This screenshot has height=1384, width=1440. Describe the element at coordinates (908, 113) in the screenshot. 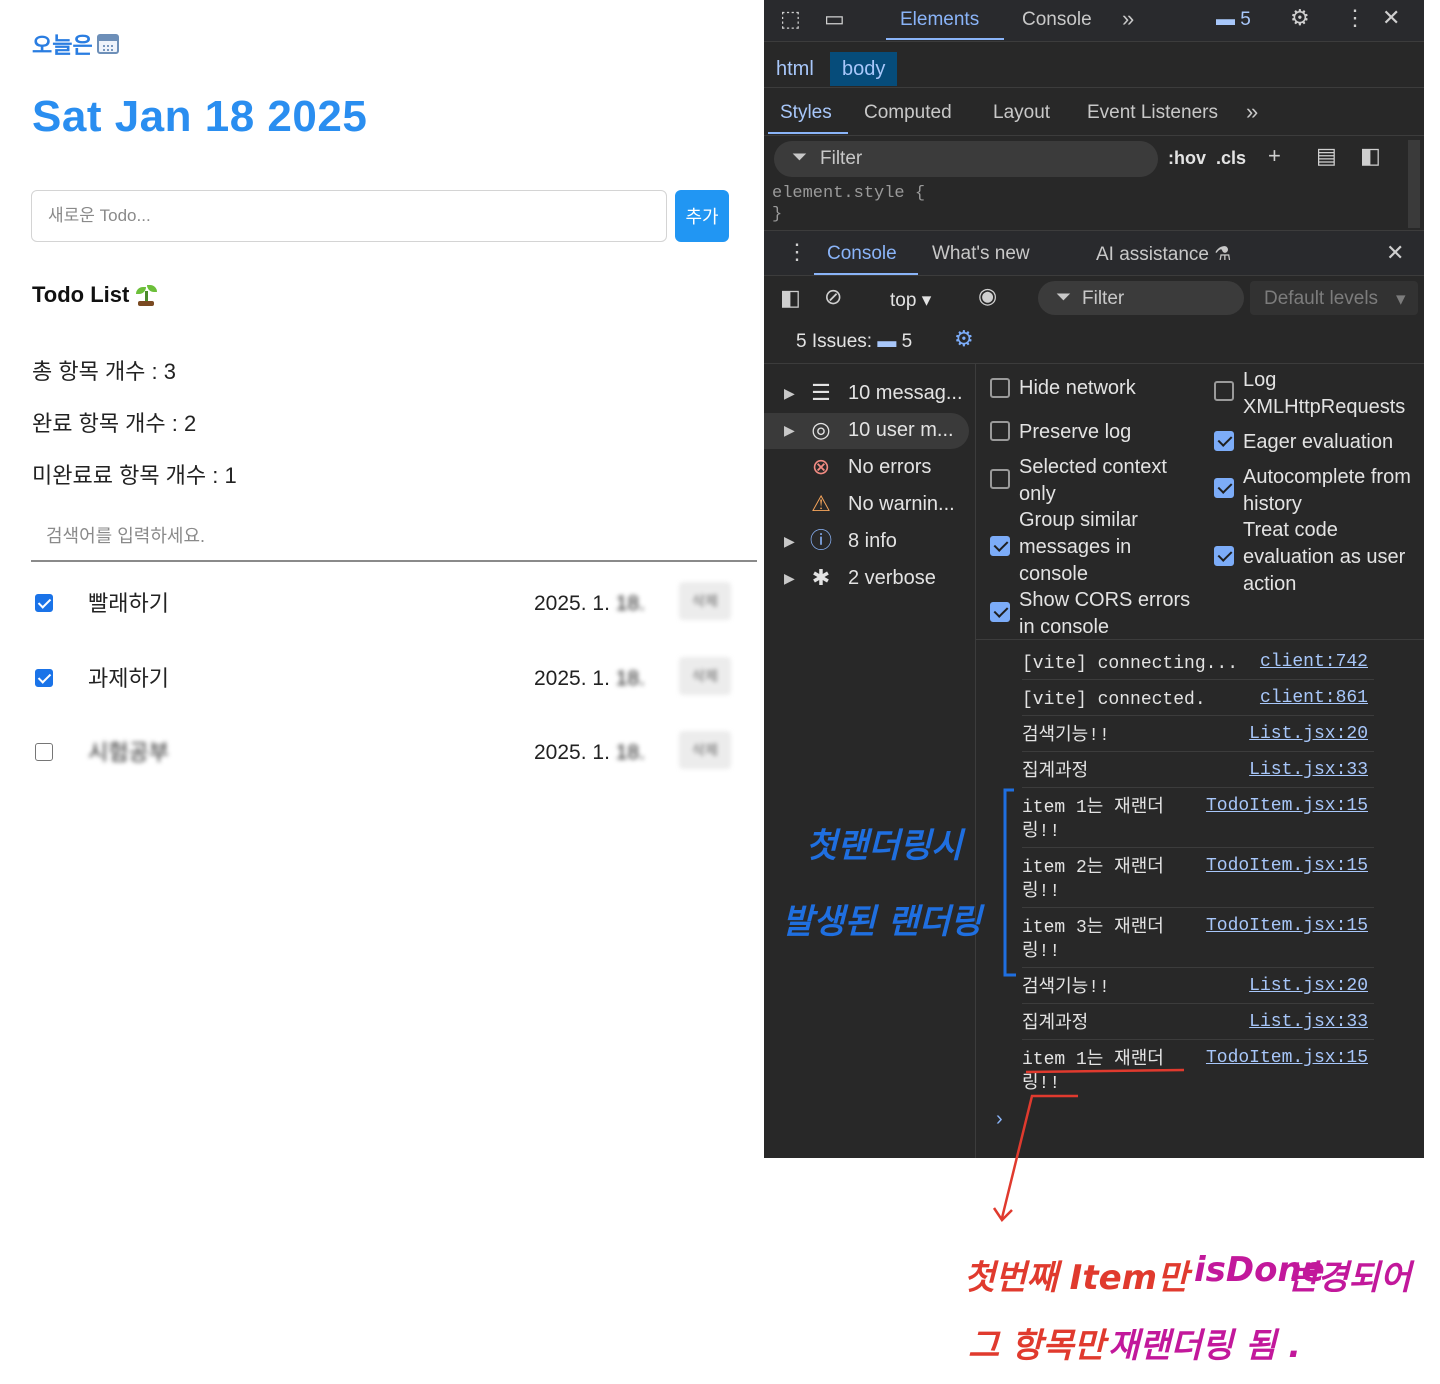

I see `tab-computed: Computed` at that location.